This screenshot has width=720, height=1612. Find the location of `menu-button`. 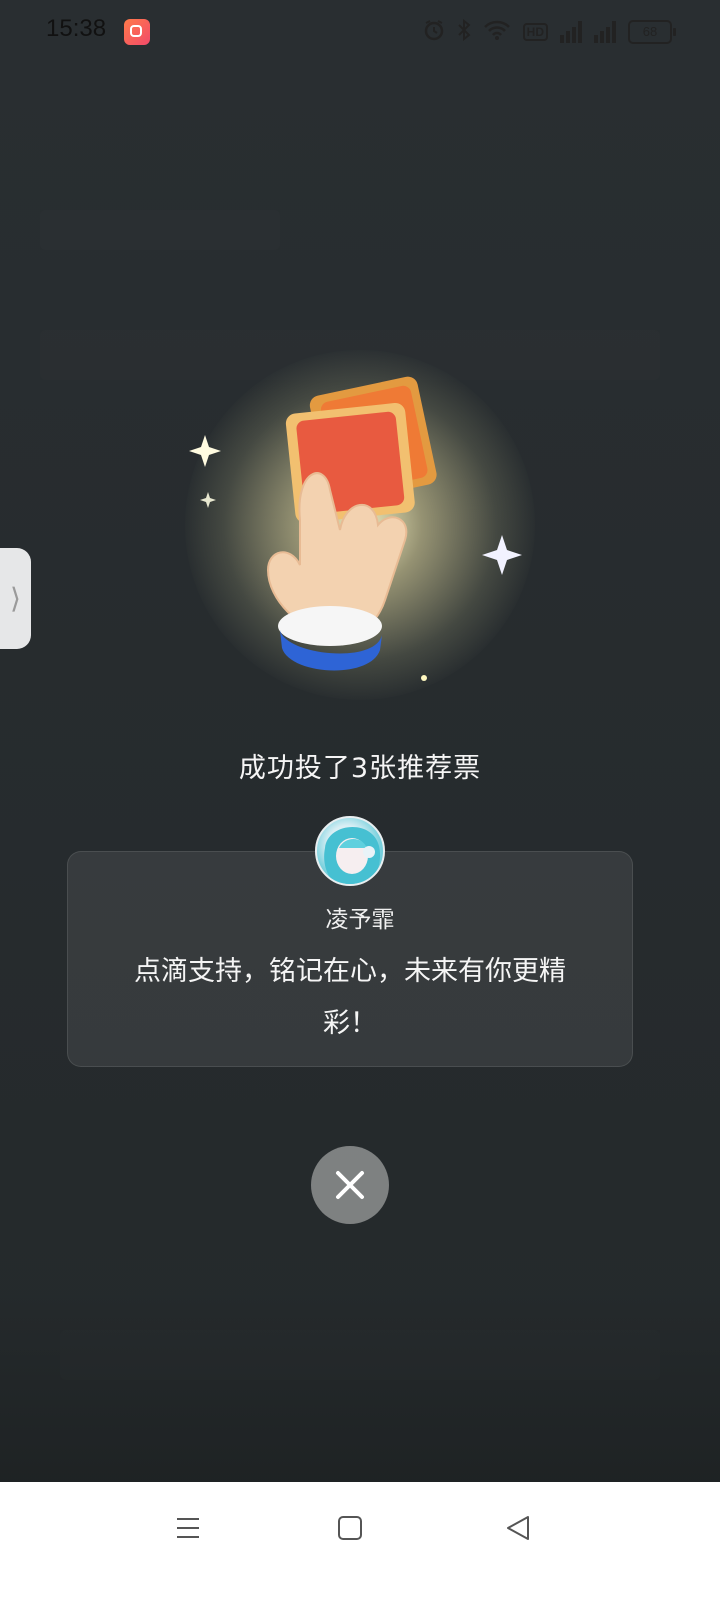

menu-button is located at coordinates (188, 1528).